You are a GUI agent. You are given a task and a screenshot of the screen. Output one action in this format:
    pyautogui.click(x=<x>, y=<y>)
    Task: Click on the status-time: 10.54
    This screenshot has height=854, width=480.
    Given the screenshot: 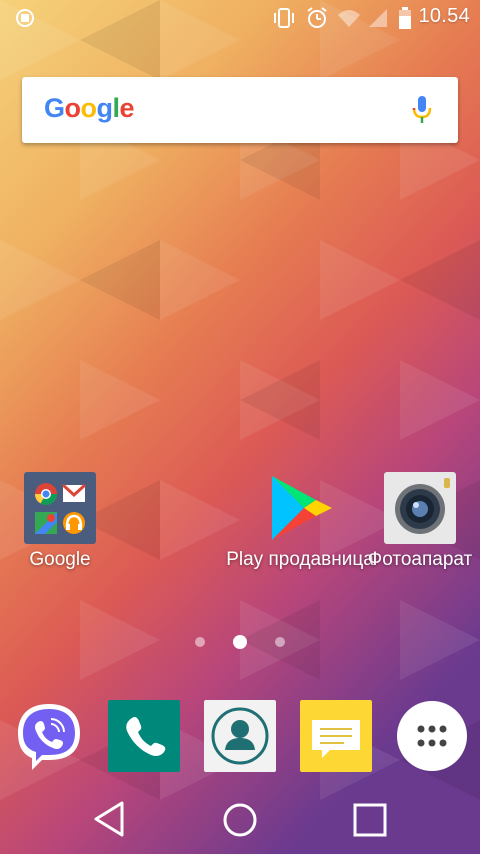 What is the action you would take?
    pyautogui.click(x=444, y=16)
    